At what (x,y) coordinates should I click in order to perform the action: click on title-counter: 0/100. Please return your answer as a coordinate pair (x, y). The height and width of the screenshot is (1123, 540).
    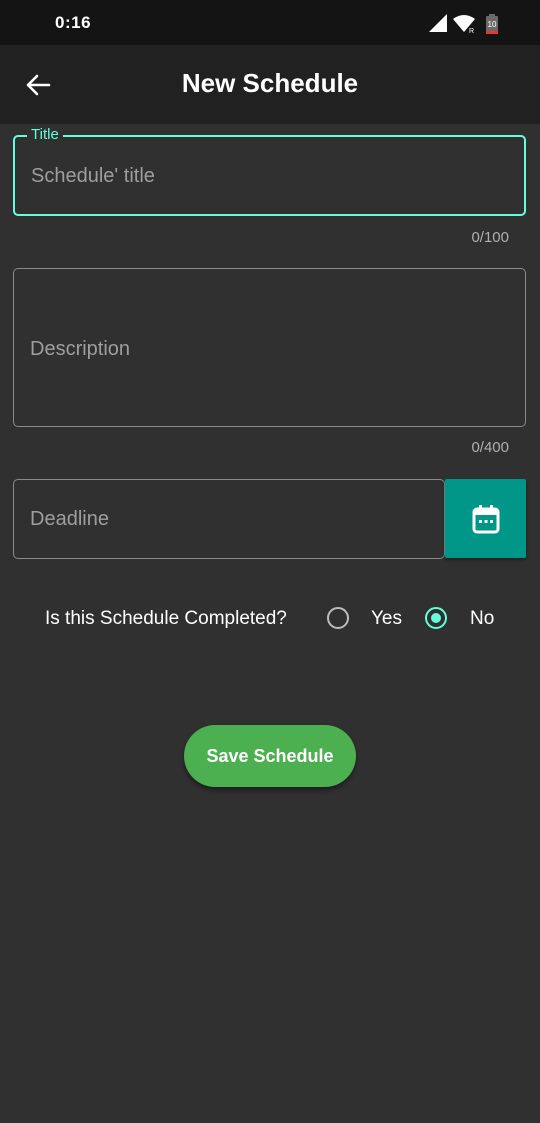
    Looking at the image, I should click on (490, 237).